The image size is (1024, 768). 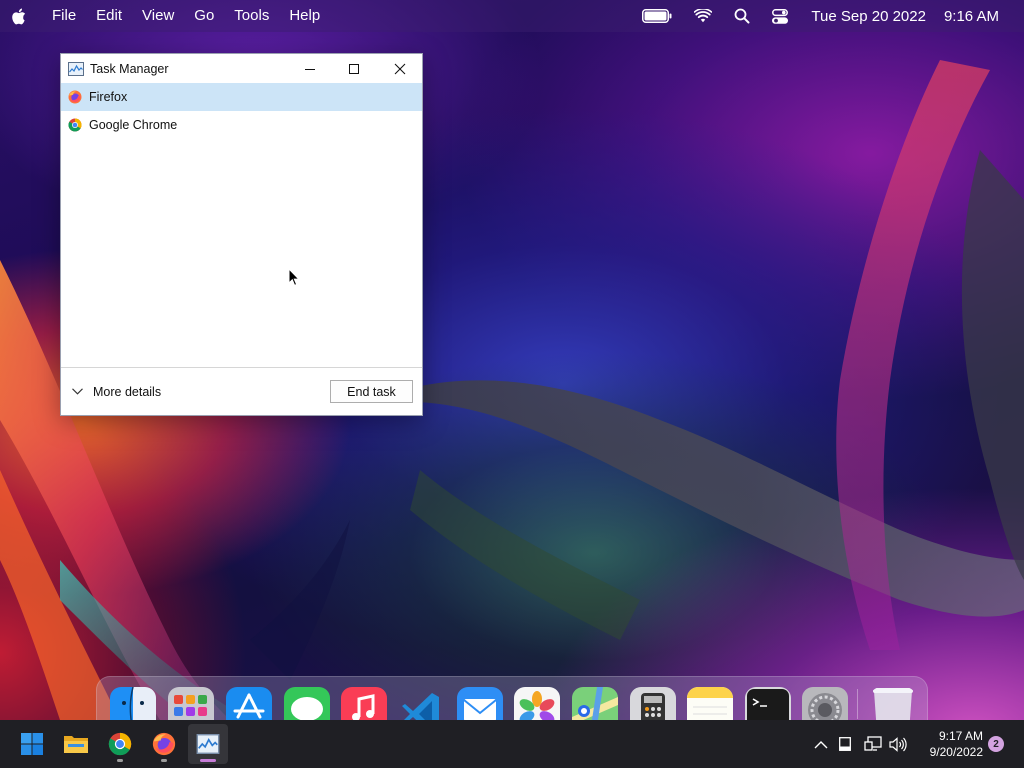 What do you see at coordinates (64, 16) in the screenshot?
I see `menu-file: File` at bounding box center [64, 16].